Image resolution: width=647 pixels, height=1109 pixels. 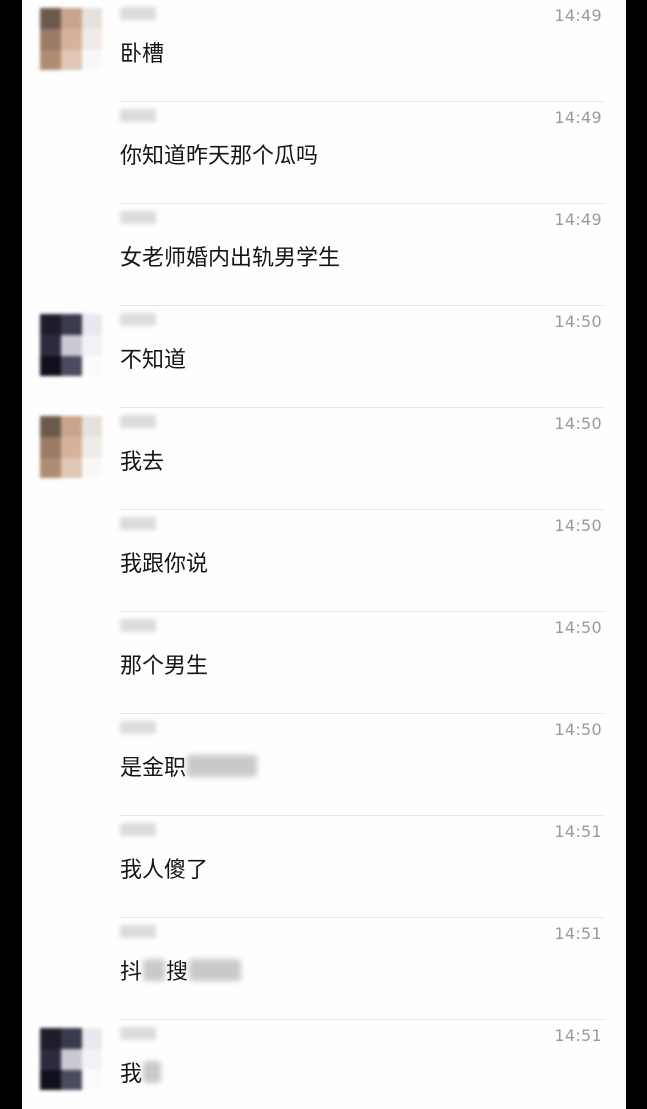 I want to click on message-text: 那个男生, so click(x=164, y=664).